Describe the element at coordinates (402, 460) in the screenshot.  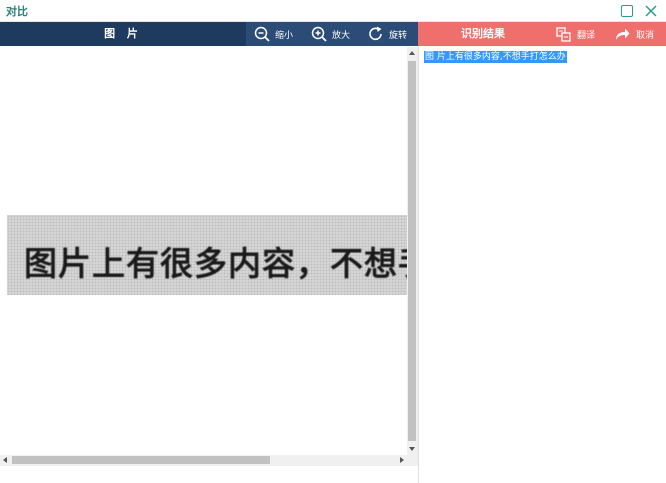
I see `scroll-right-icon` at that location.